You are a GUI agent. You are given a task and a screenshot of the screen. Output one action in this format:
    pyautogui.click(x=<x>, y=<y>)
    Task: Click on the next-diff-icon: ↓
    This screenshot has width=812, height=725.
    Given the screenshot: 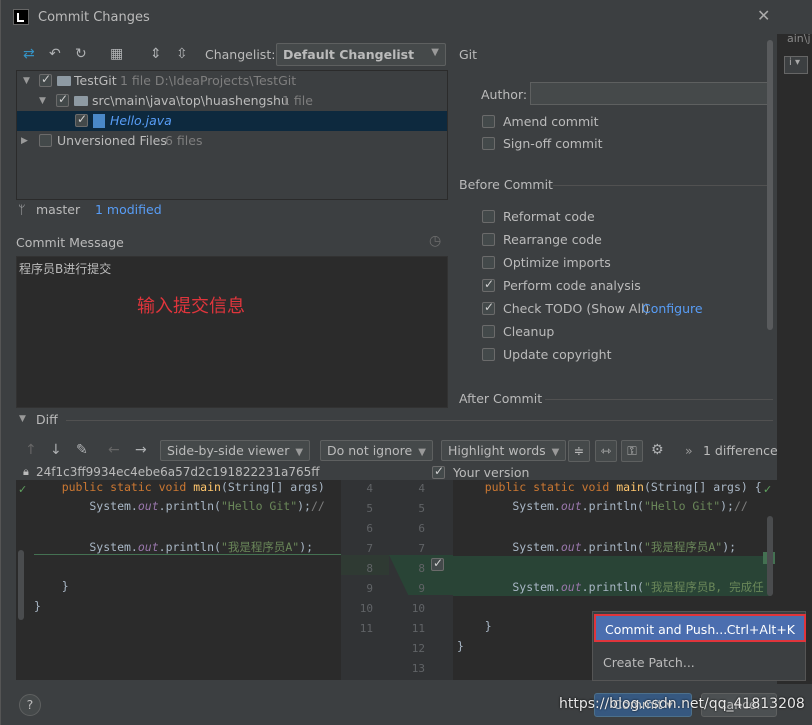 What is the action you would take?
    pyautogui.click(x=56, y=450)
    